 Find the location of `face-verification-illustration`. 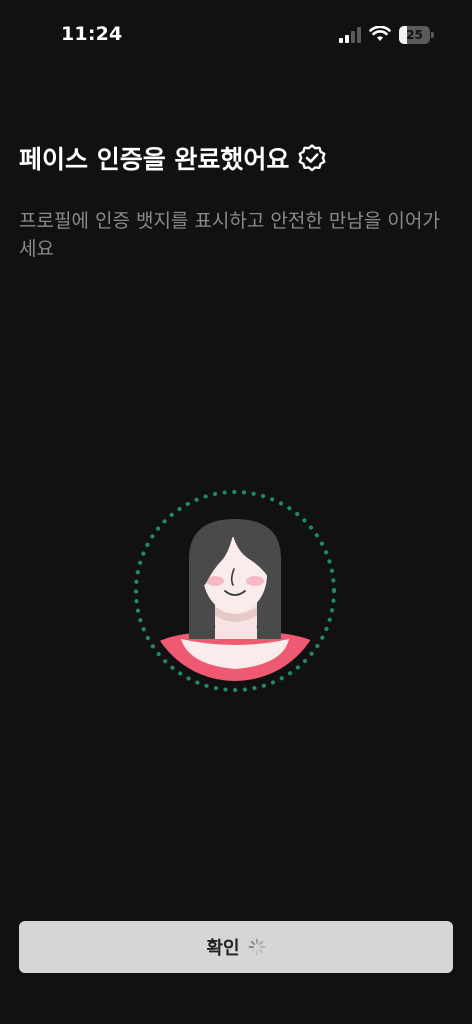

face-verification-illustration is located at coordinates (235, 591).